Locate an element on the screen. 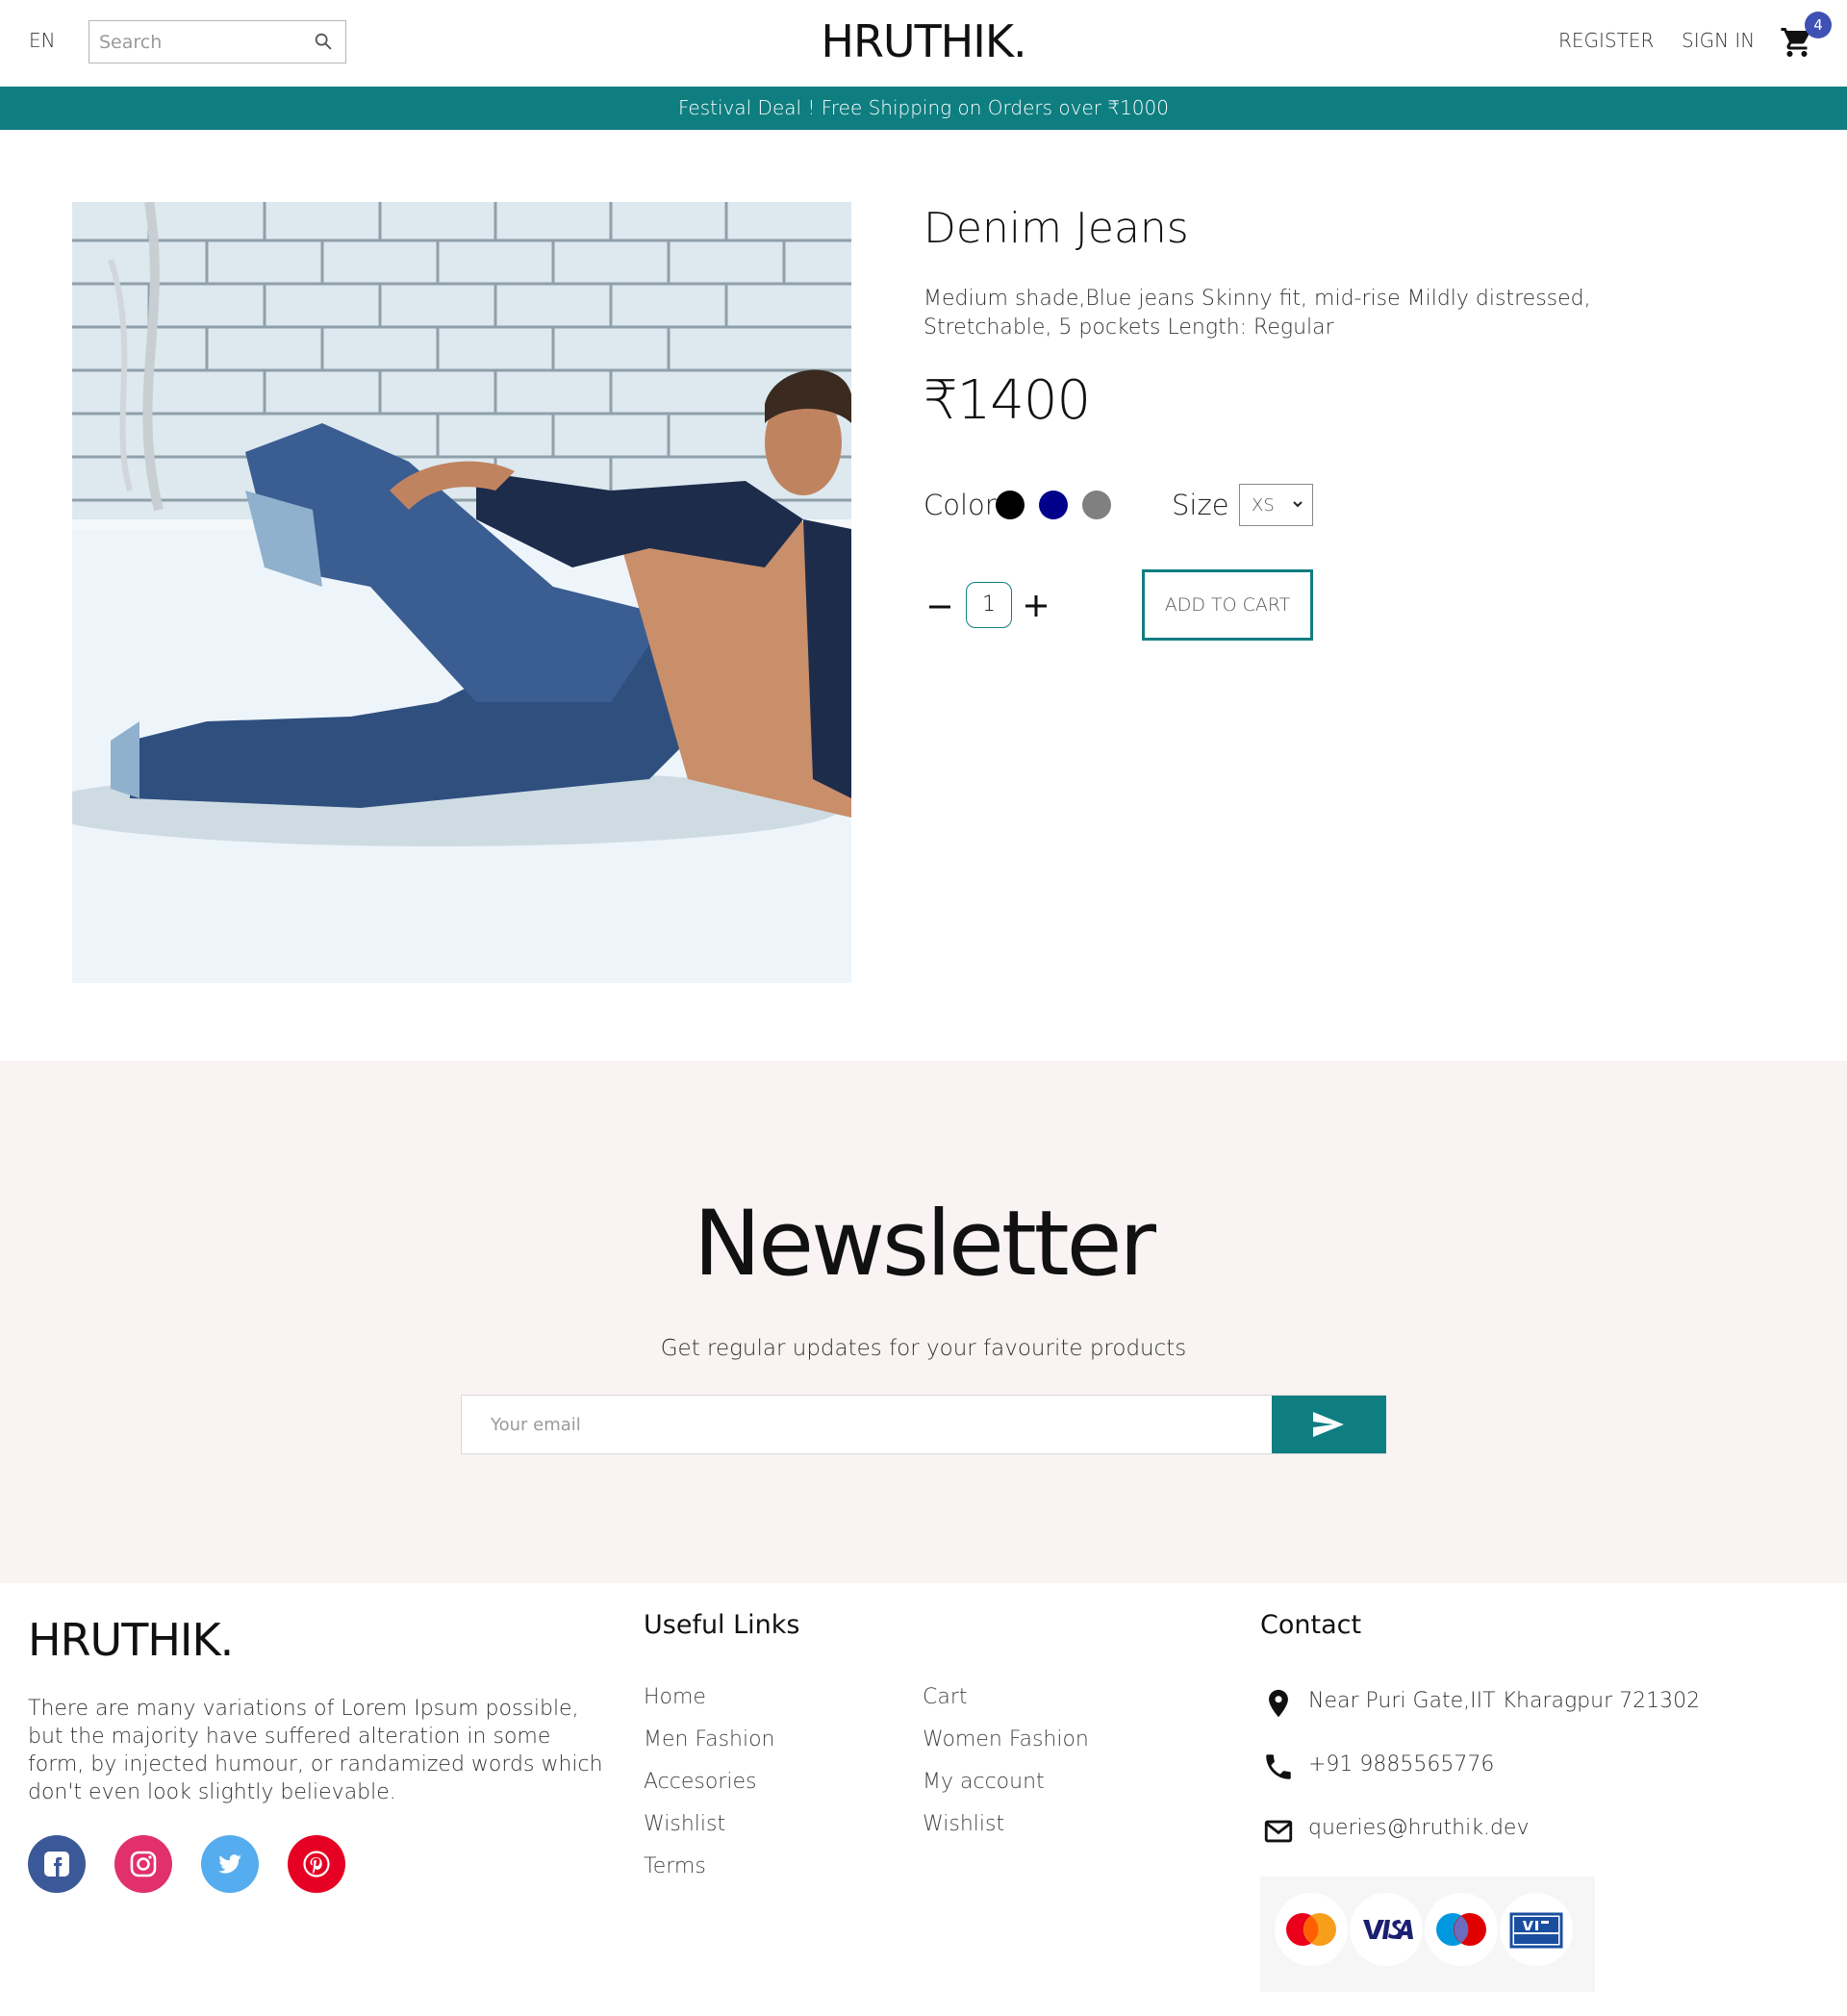 Image resolution: width=1847 pixels, height=2016 pixels. footer-link-wishlist-2: Wishlist is located at coordinates (964, 1824).